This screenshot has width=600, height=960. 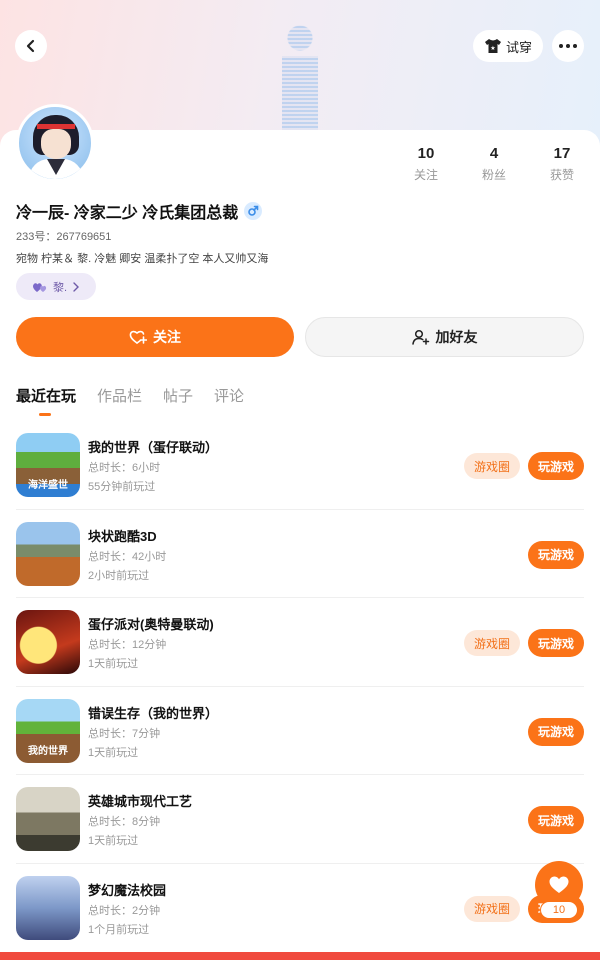 I want to click on double-heart-icon, so click(x=39, y=287).